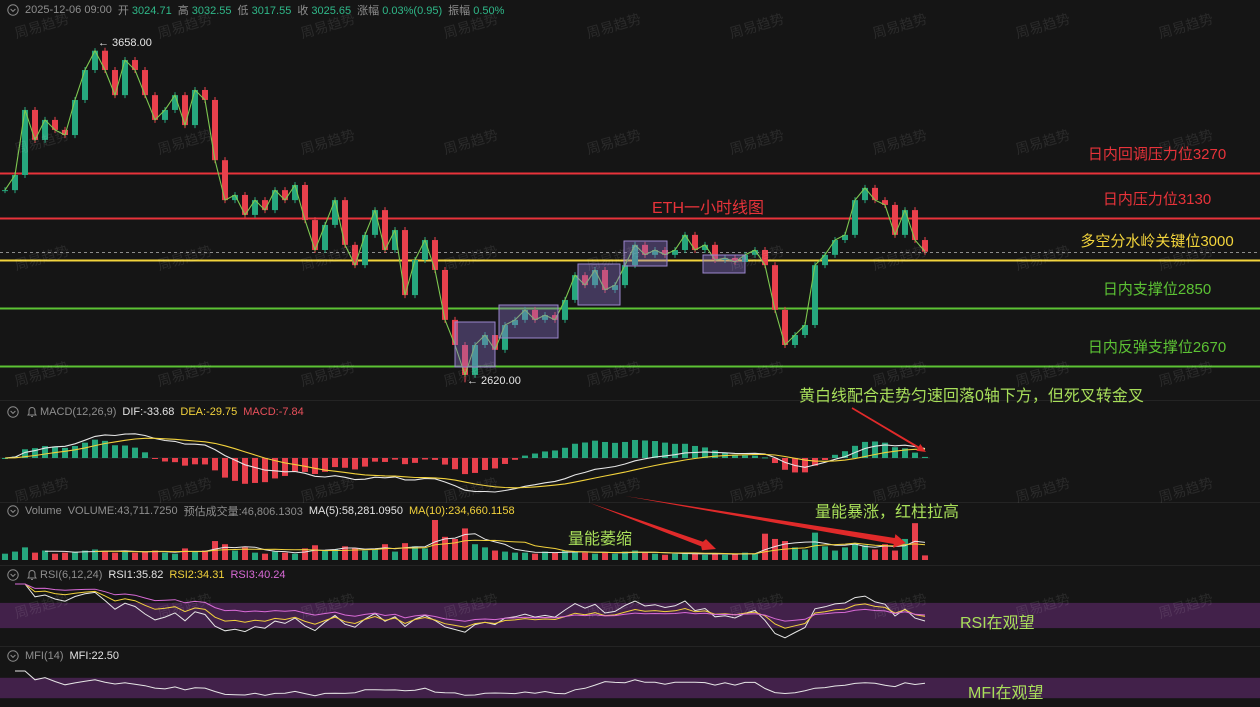 Image resolution: width=1260 pixels, height=707 pixels. Describe the element at coordinates (971, 396) in the screenshot. I see `macd-annotation: 黄白线配合走势匀速回落0轴下方，但死叉转金叉` at that location.